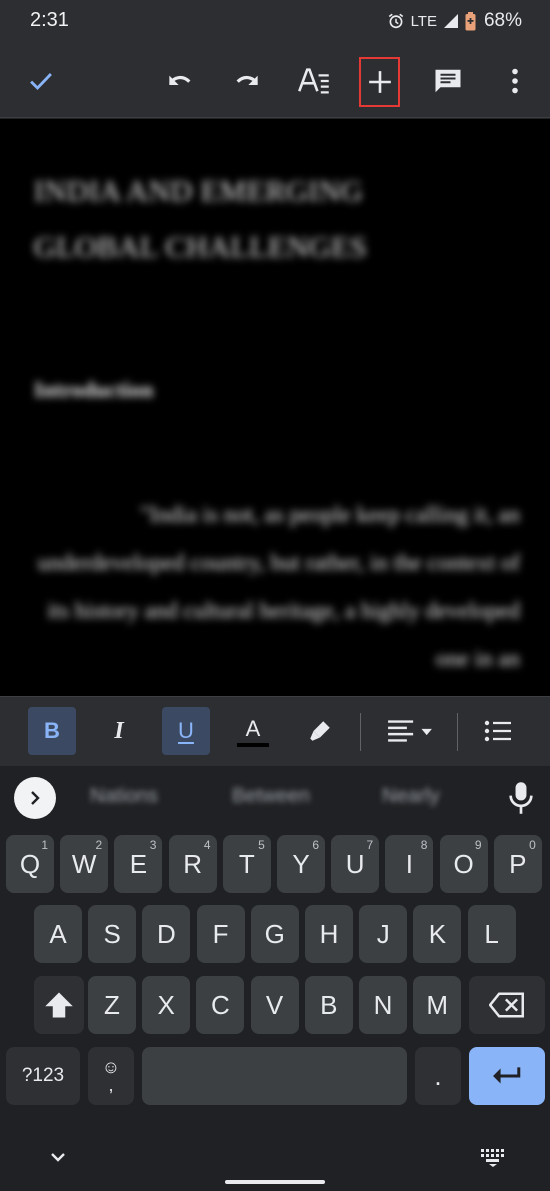 Image resolution: width=550 pixels, height=1191 pixels. What do you see at coordinates (84, 864) in the screenshot?
I see `key-w: W2` at bounding box center [84, 864].